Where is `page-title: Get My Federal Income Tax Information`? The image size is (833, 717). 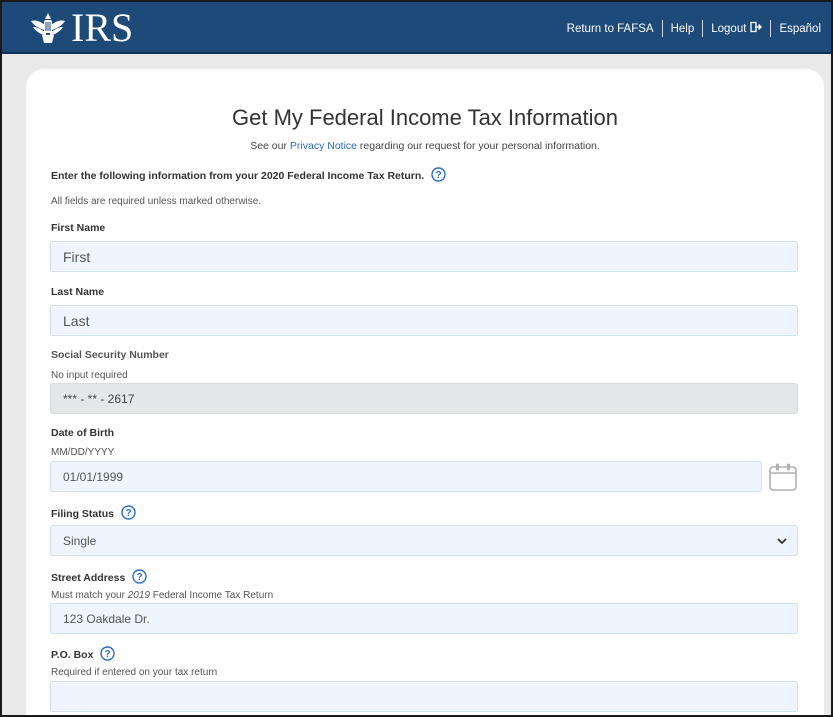
page-title: Get My Federal Income Tax Information is located at coordinates (425, 117).